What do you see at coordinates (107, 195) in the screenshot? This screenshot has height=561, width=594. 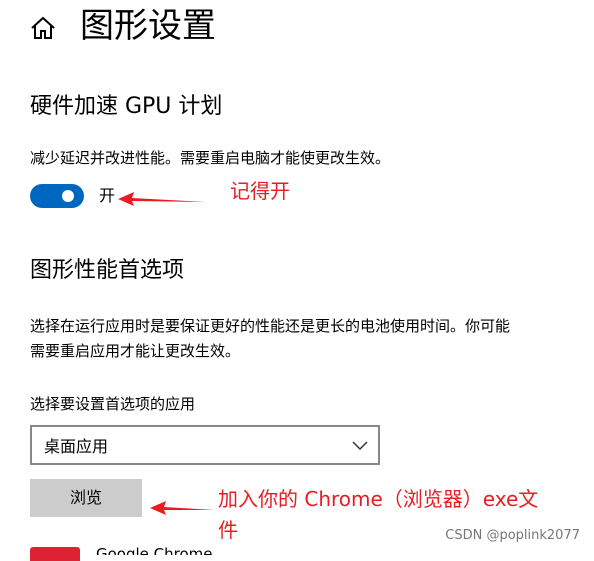 I see `toggle-state-label: 开` at bounding box center [107, 195].